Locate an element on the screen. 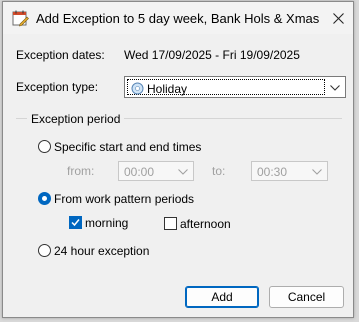 This screenshot has height=322, width=359. add-button: Add is located at coordinates (222, 297).